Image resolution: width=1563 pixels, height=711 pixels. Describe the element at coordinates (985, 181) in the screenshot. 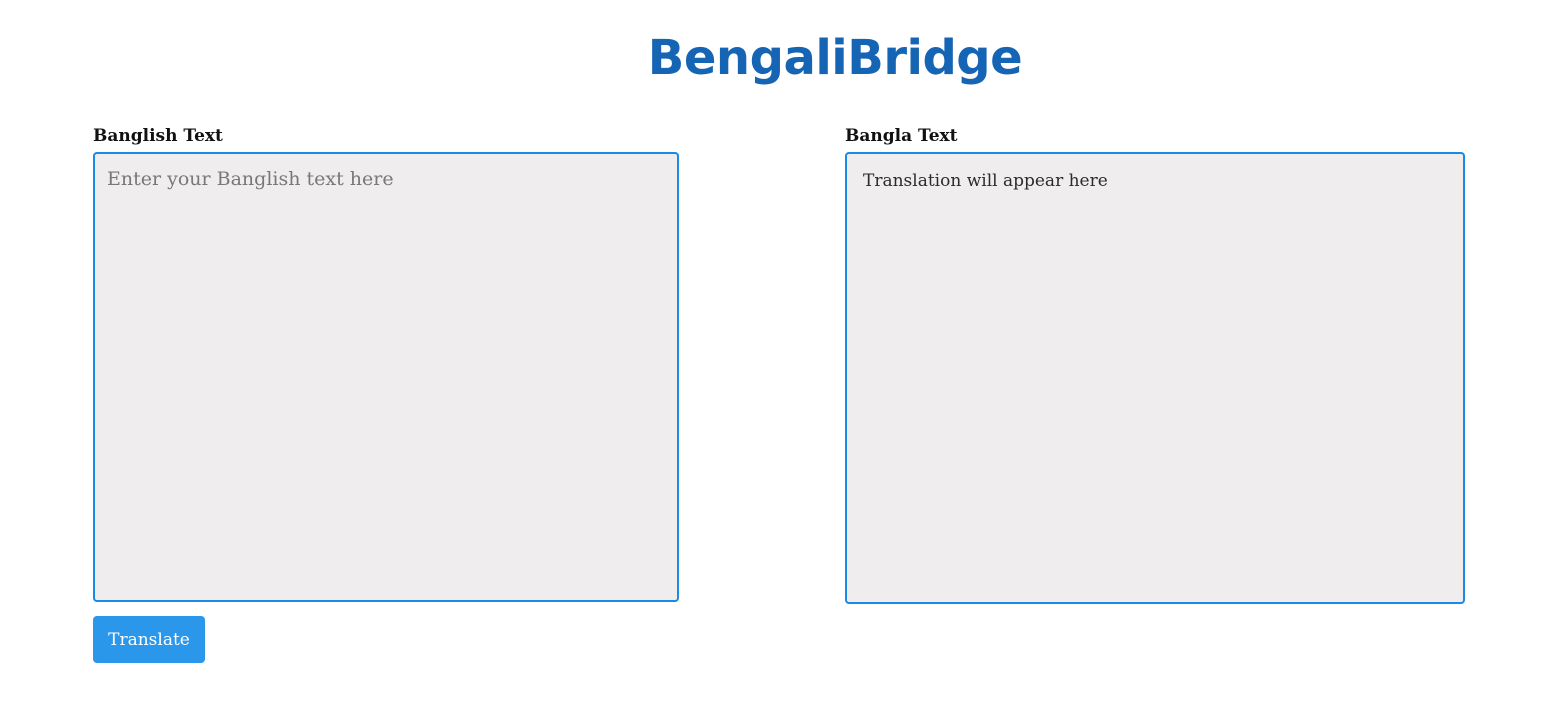

I see `translation-output-text: Translation will appear here` at that location.